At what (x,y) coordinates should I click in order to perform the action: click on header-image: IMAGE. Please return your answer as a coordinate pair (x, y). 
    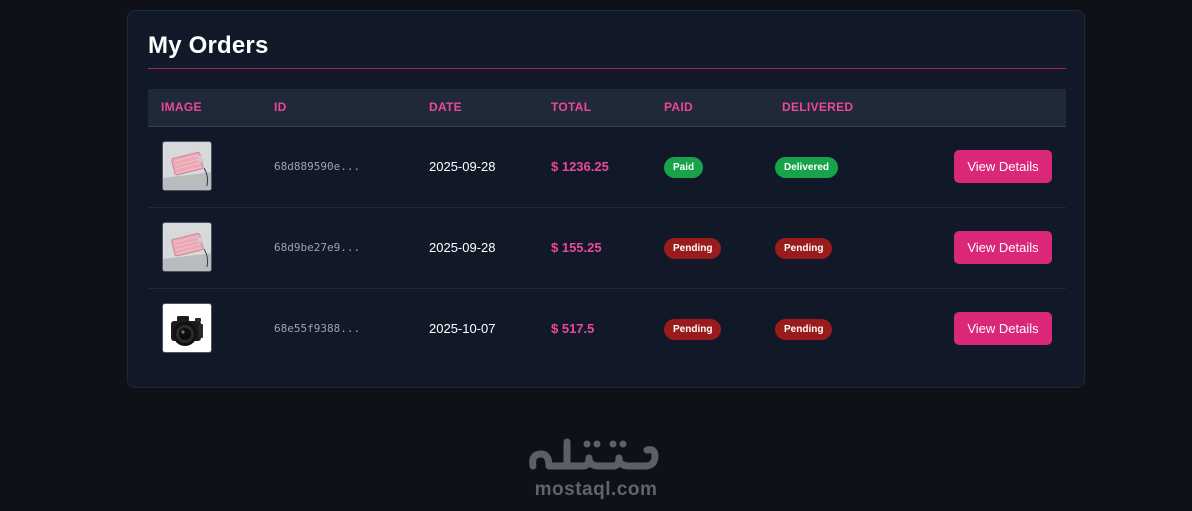
    Looking at the image, I should click on (181, 107).